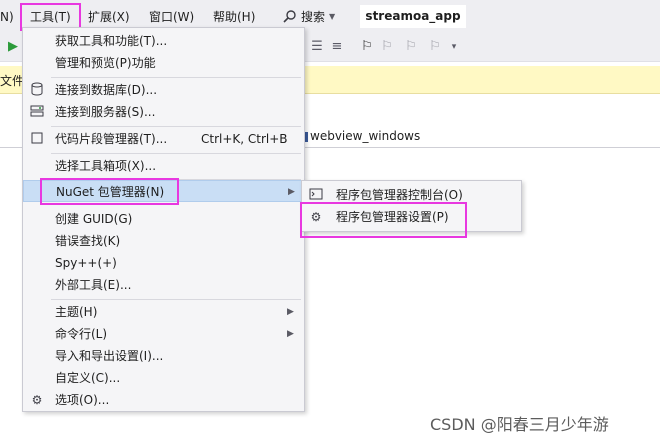 The width and height of the screenshot is (660, 442). What do you see at coordinates (37, 400) in the screenshot?
I see `gear-icon: ⚙` at bounding box center [37, 400].